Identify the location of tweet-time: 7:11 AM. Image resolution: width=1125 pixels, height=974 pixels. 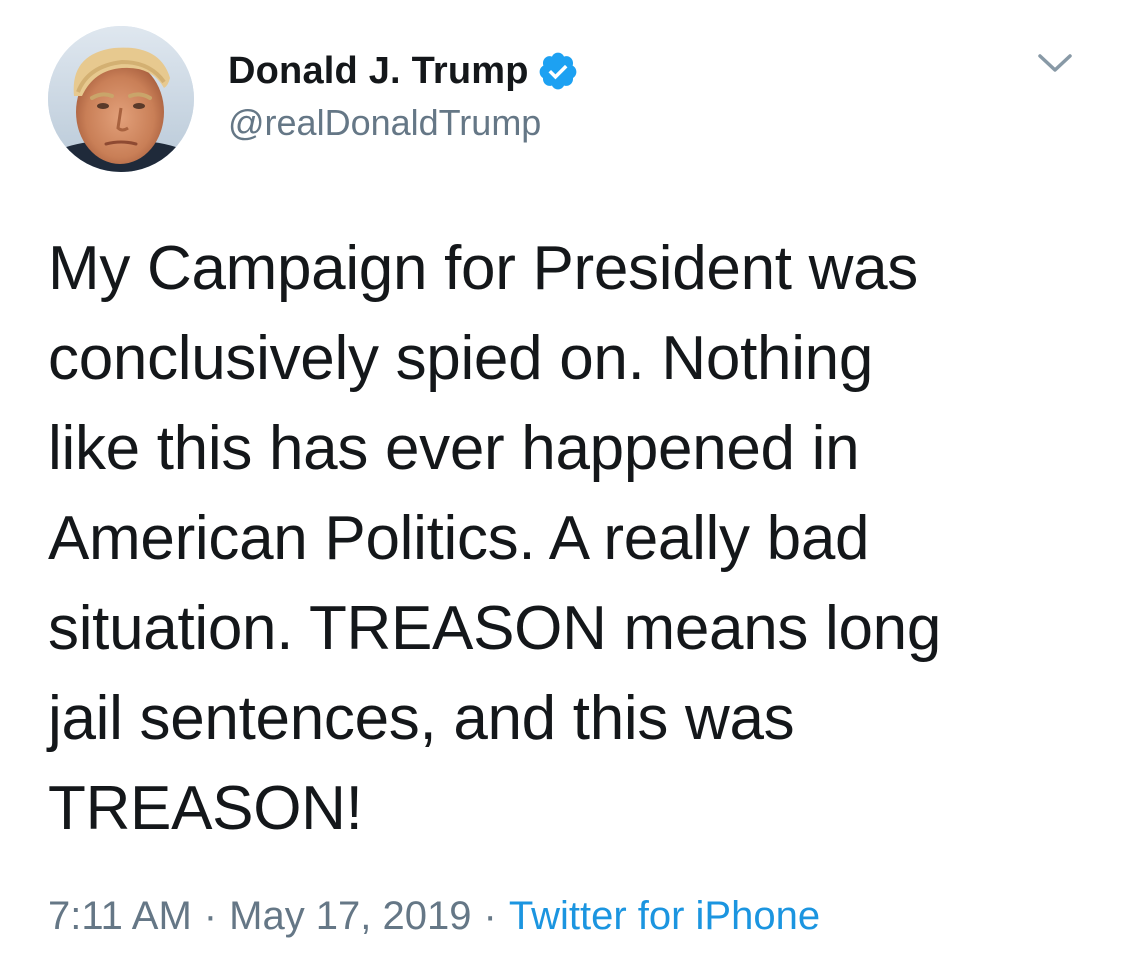
(120, 916).